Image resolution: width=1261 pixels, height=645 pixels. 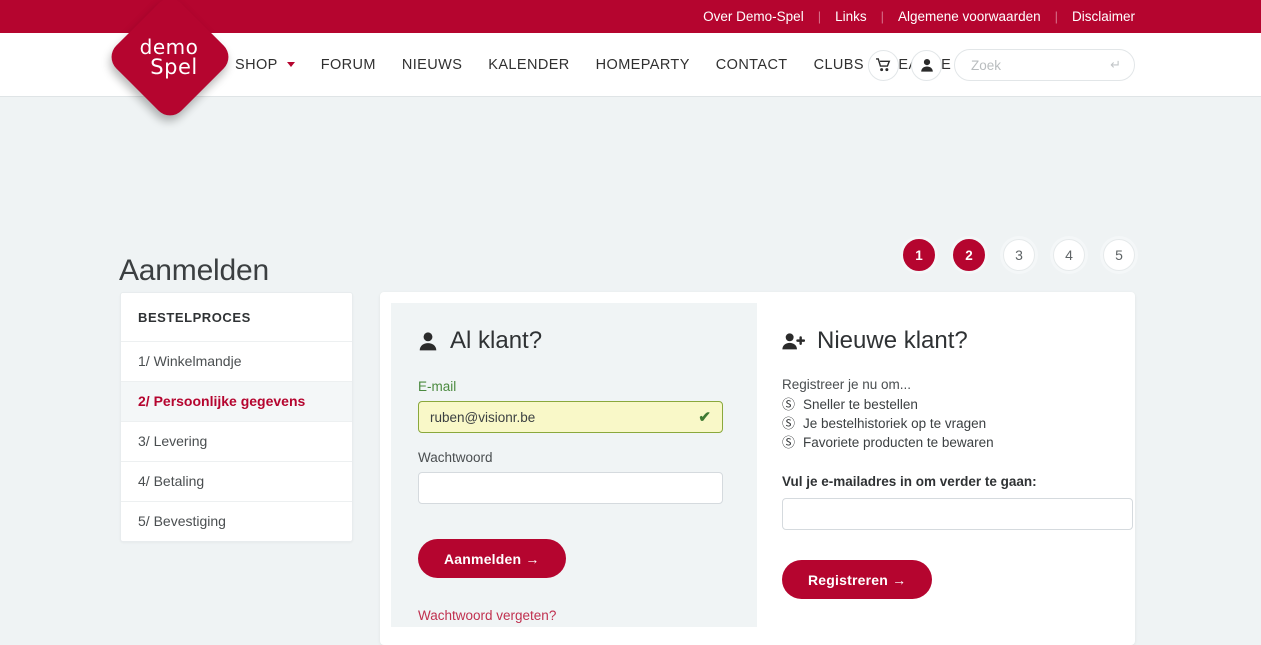 I want to click on password-input, so click(x=570, y=488).